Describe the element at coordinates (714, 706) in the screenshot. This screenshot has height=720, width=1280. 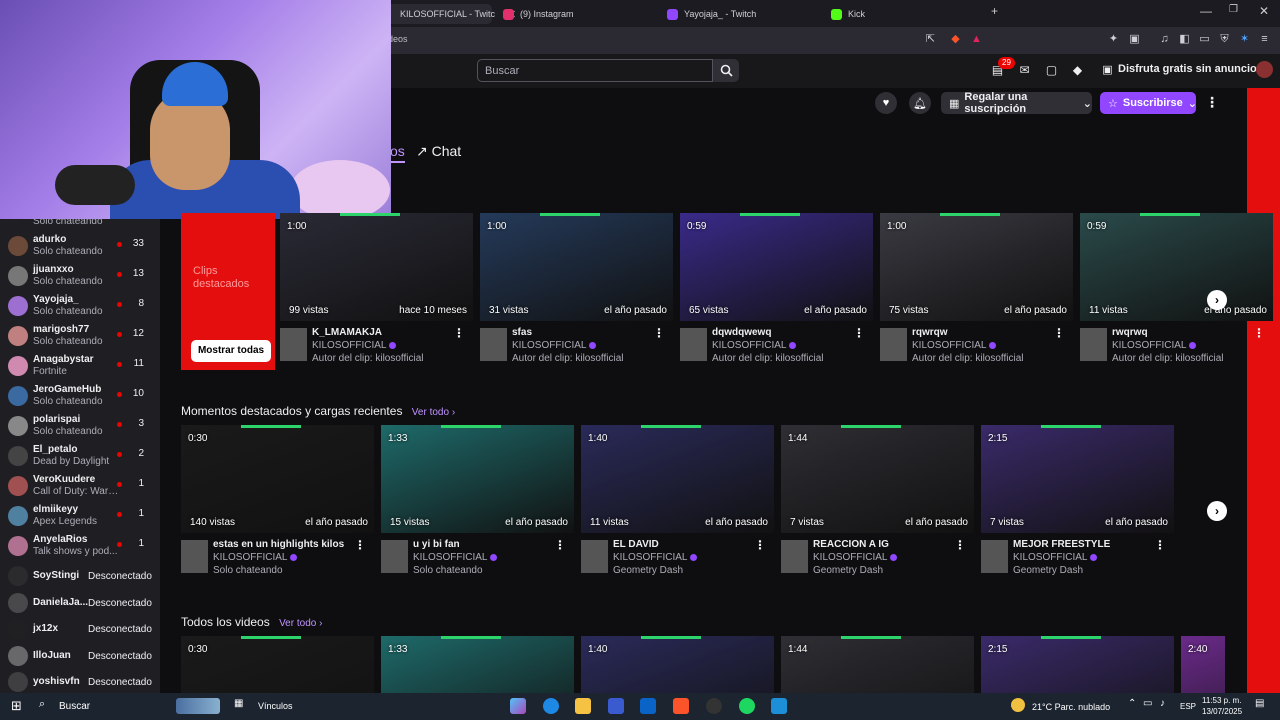
I see `obs-icon` at that location.